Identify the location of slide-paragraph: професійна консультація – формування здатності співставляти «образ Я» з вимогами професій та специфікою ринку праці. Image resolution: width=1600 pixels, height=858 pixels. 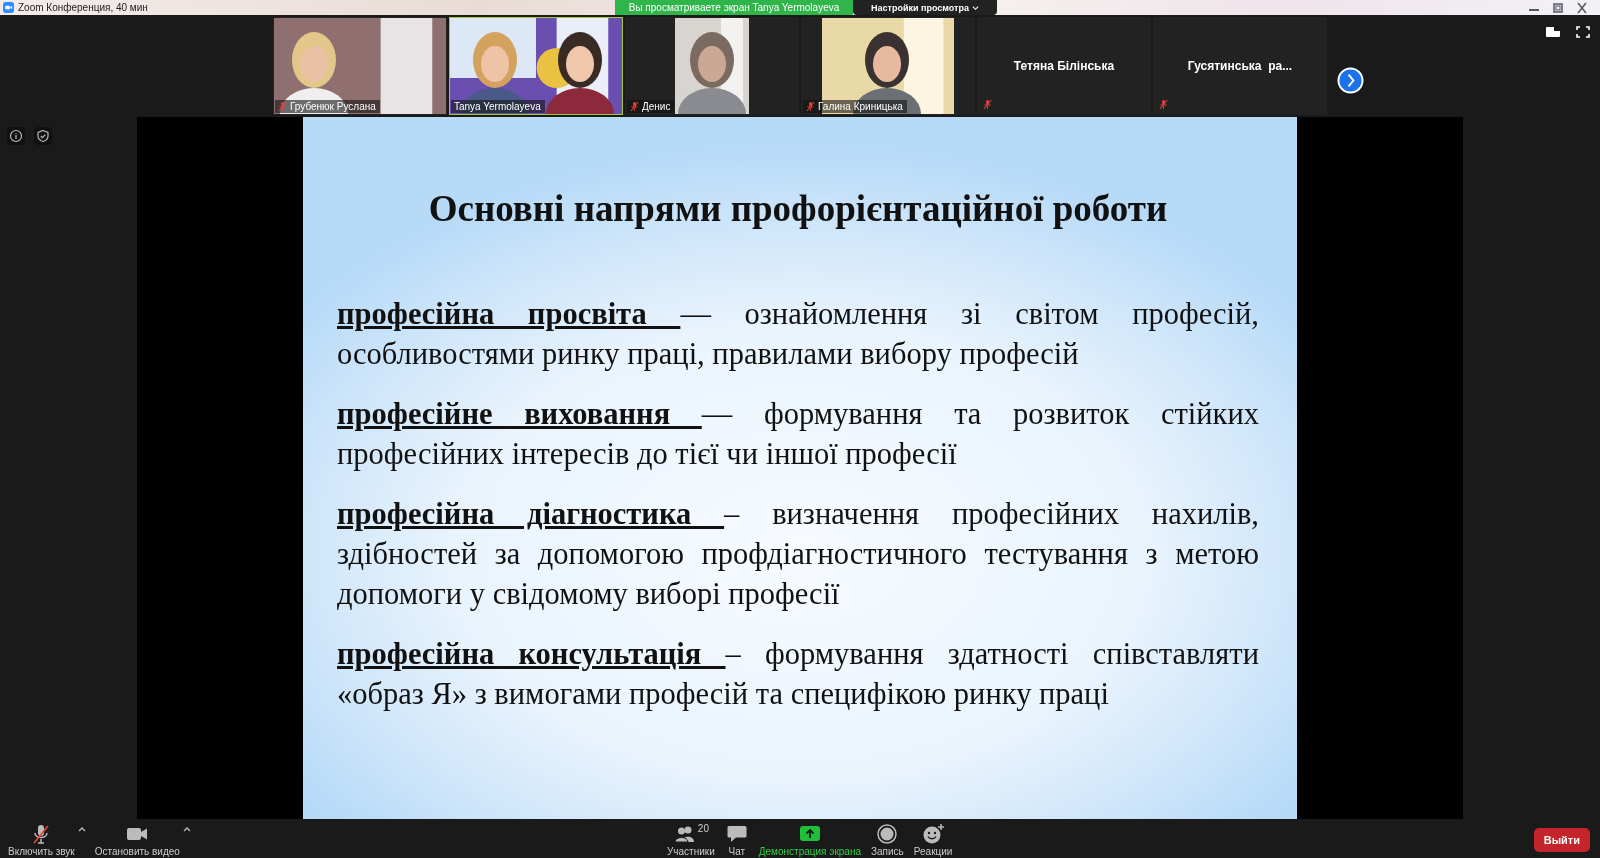
(798, 674).